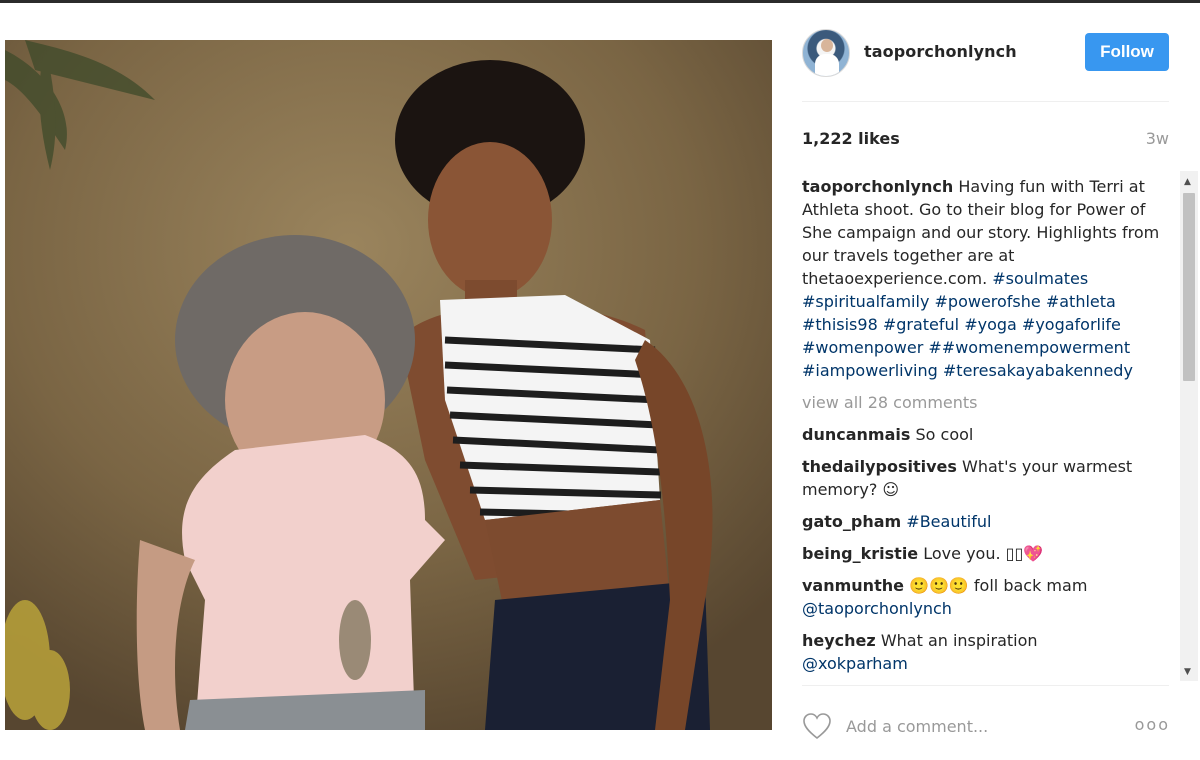 The height and width of the screenshot is (760, 1200). Describe the element at coordinates (976, 726) in the screenshot. I see `add-comment-input` at that location.